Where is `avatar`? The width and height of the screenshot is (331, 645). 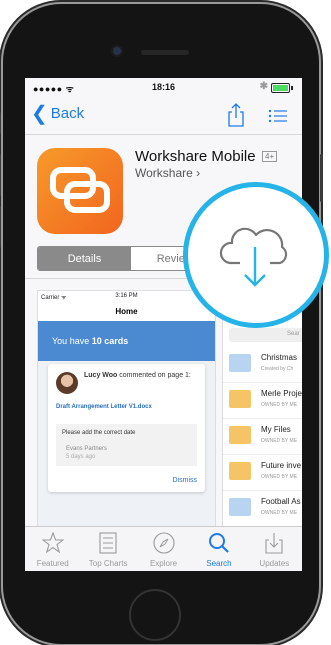
avatar is located at coordinates (67, 383).